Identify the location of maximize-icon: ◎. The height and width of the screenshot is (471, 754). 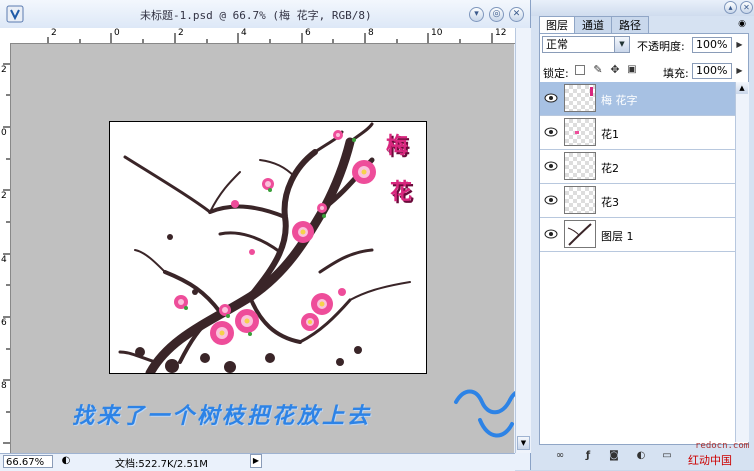
(496, 14).